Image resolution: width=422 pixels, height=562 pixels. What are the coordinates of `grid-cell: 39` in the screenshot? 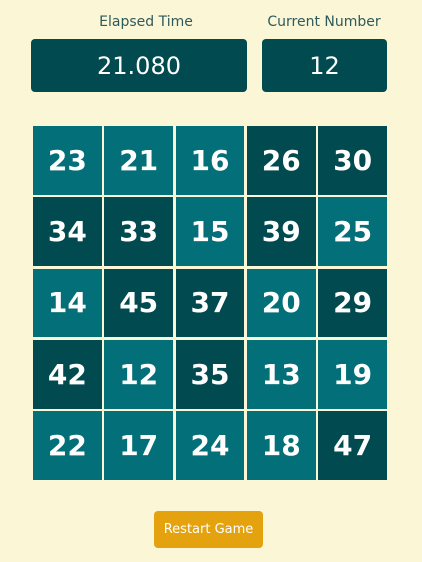 It's located at (281, 232).